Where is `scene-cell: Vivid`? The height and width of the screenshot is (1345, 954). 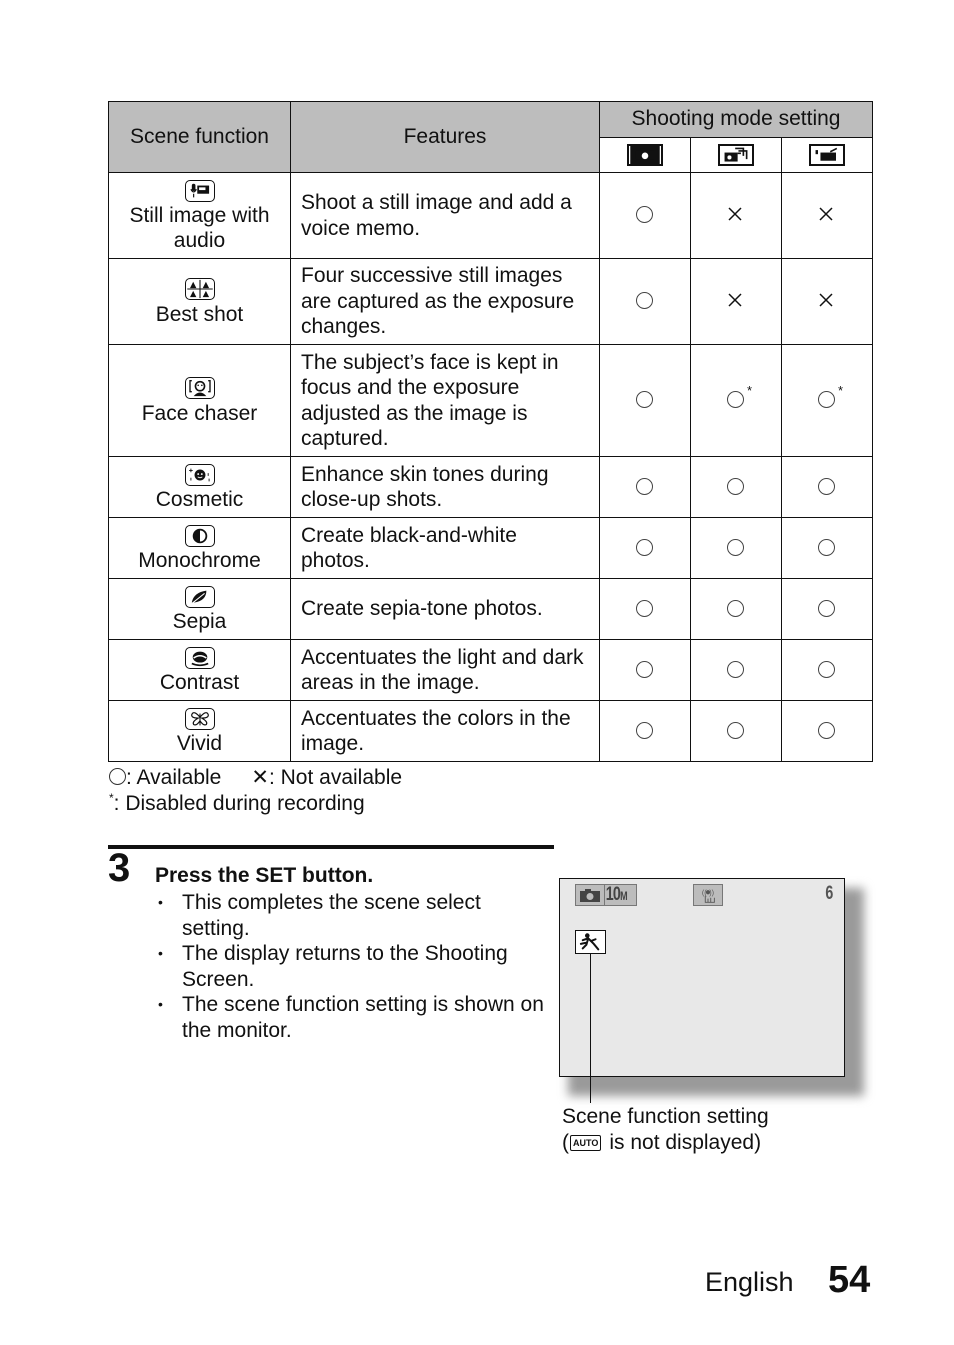 scene-cell: Vivid is located at coordinates (199, 731).